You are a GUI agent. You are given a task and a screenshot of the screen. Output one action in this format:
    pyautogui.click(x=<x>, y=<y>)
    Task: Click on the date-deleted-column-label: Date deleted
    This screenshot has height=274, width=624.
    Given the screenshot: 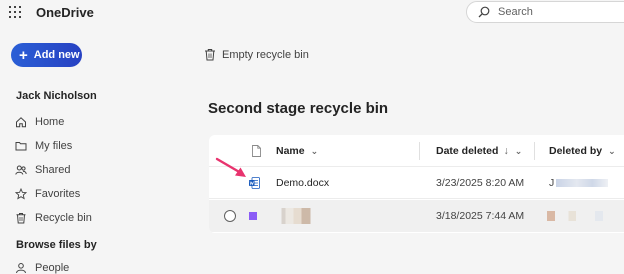 What is the action you would take?
    pyautogui.click(x=467, y=151)
    